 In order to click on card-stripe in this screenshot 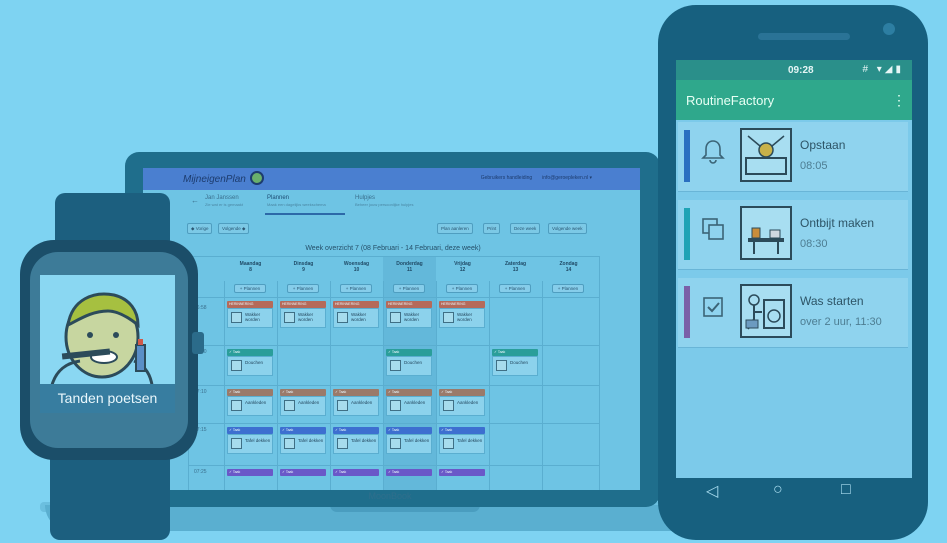, I will do `click(687, 234)`.